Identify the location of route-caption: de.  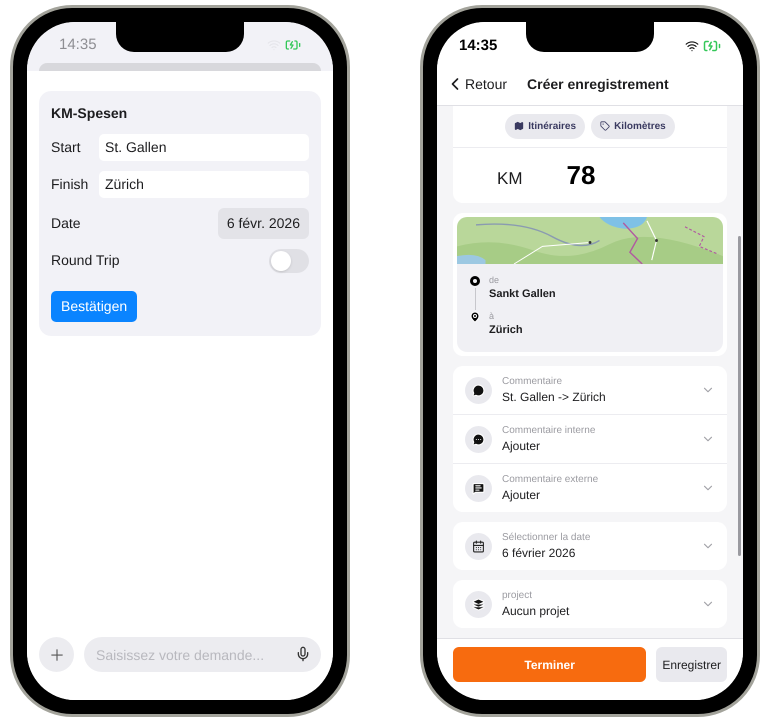
(494, 280).